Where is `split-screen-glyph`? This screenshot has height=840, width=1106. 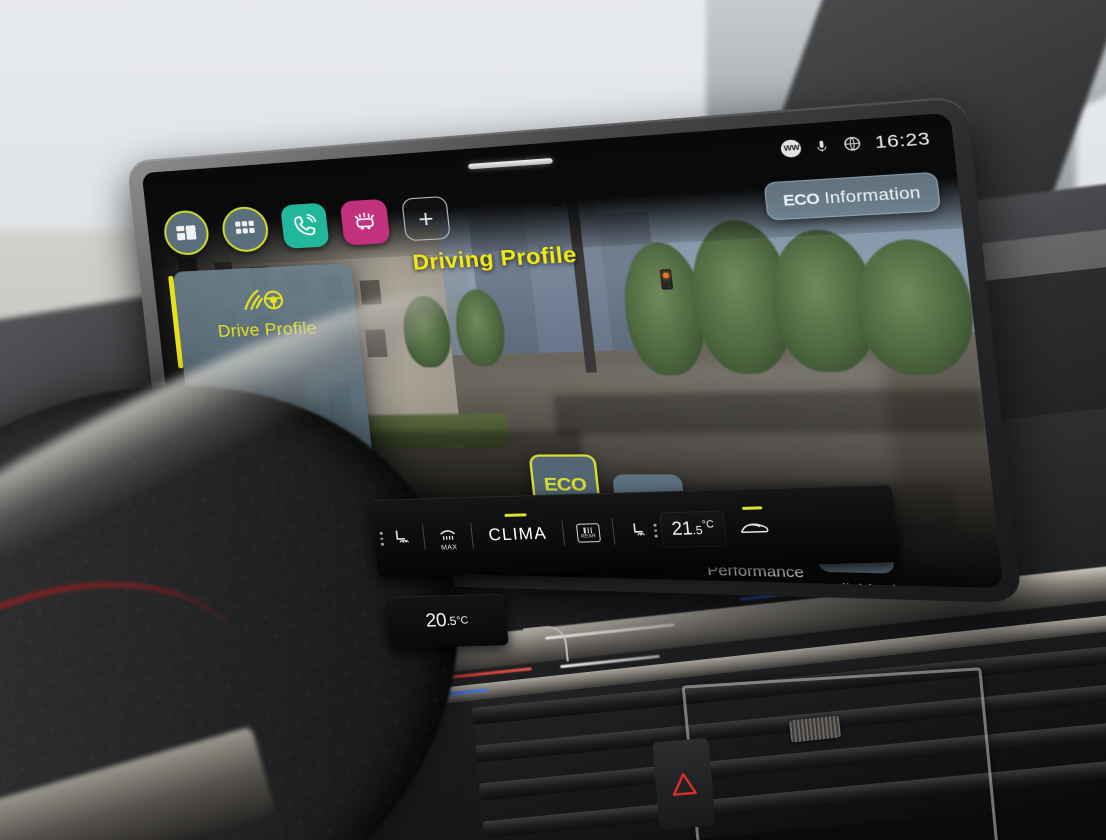
split-screen-glyph is located at coordinates (186, 233).